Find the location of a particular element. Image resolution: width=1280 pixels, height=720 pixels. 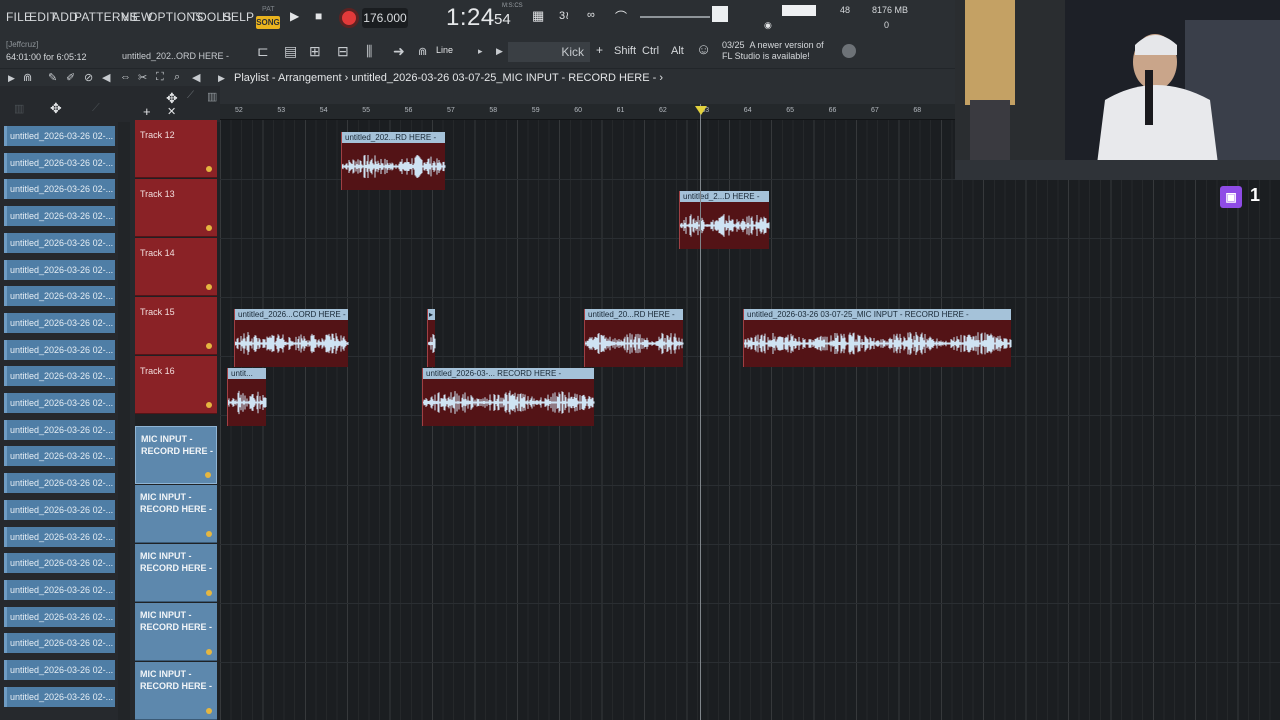

bar-ruler: 52 53 54 55 56 57 58 59 60 61 62 63 64 65 66 67 68 is located at coordinates (587, 112).